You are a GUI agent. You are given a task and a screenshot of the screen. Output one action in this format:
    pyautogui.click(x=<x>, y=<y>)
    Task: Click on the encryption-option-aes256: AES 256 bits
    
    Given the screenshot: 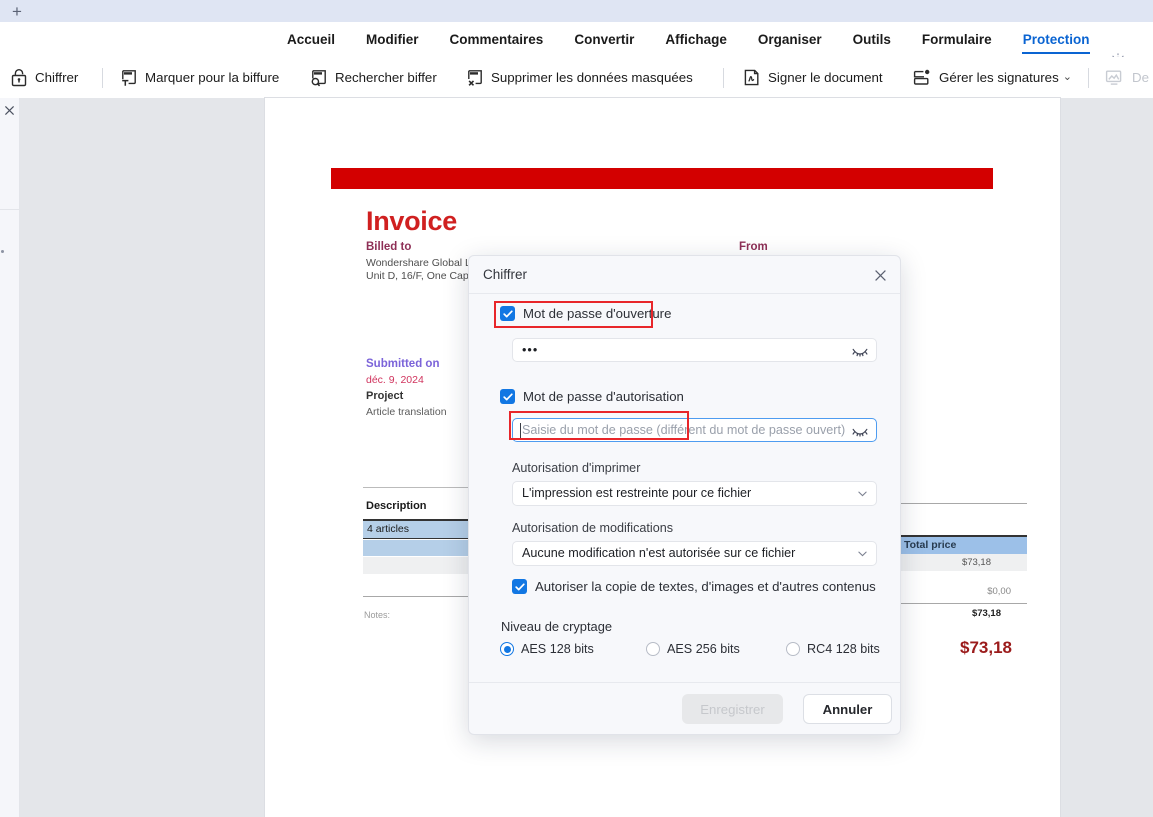 What is the action you would take?
    pyautogui.click(x=693, y=649)
    